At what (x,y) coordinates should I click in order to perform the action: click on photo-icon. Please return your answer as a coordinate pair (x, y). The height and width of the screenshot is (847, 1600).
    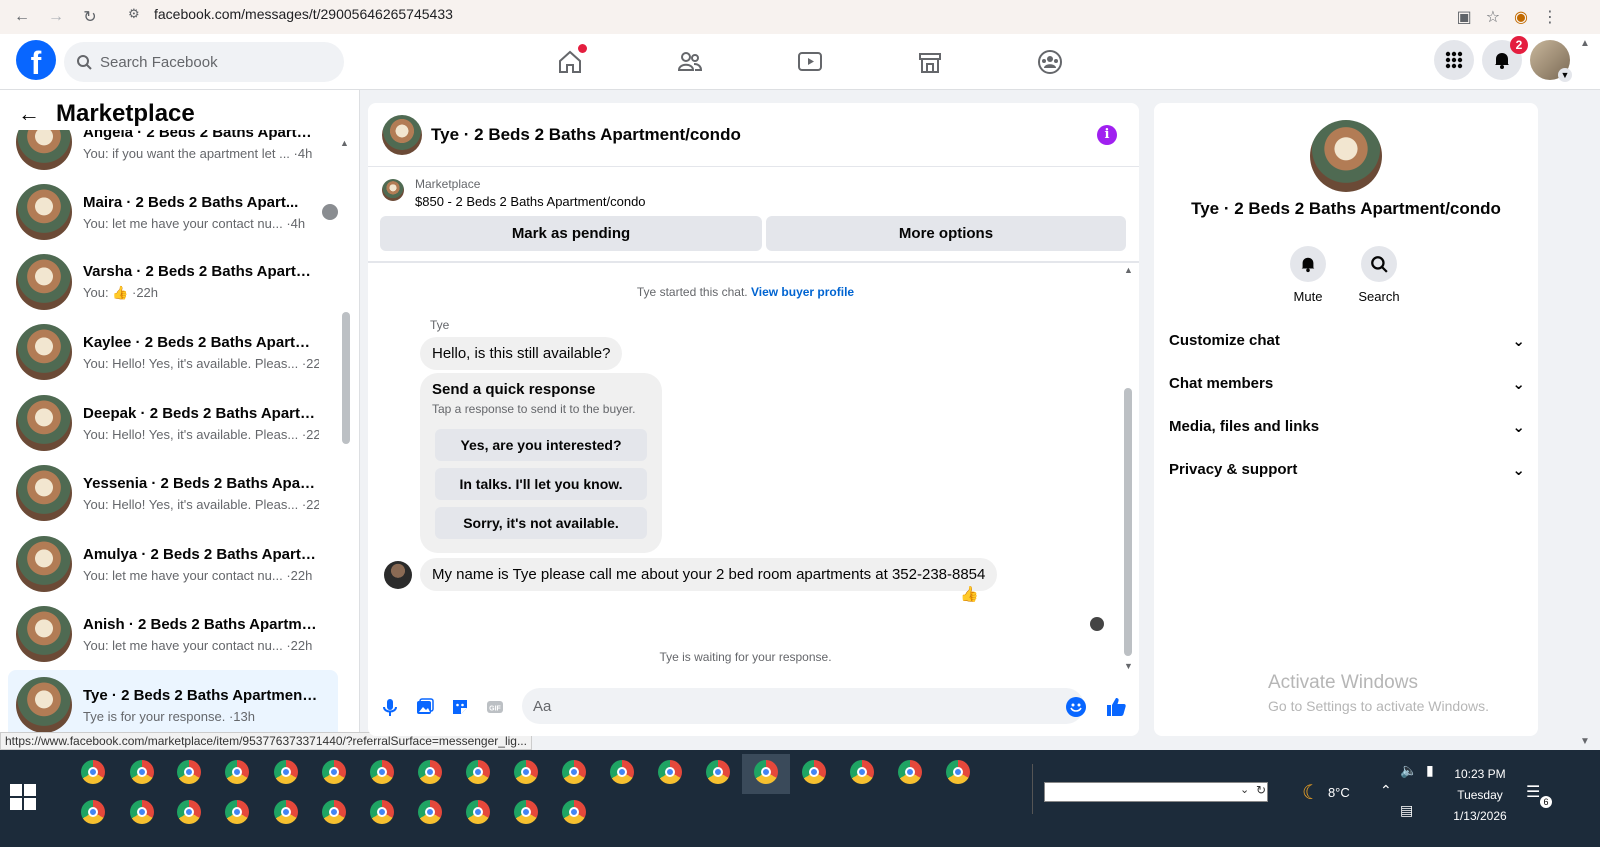
    Looking at the image, I should click on (424, 707).